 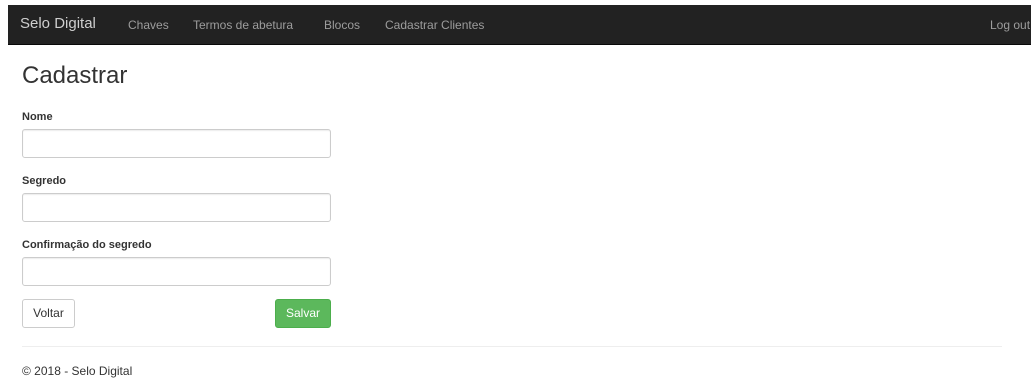 I want to click on back-button: Voltar, so click(x=48, y=313).